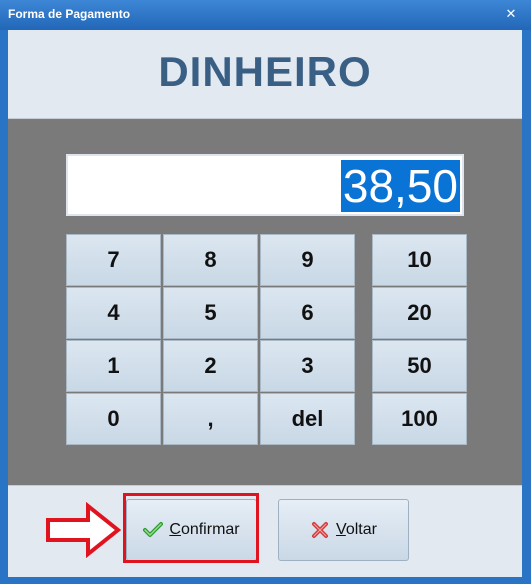 This screenshot has width=531, height=584. Describe the element at coordinates (210, 260) in the screenshot. I see `key-8: 8` at that location.